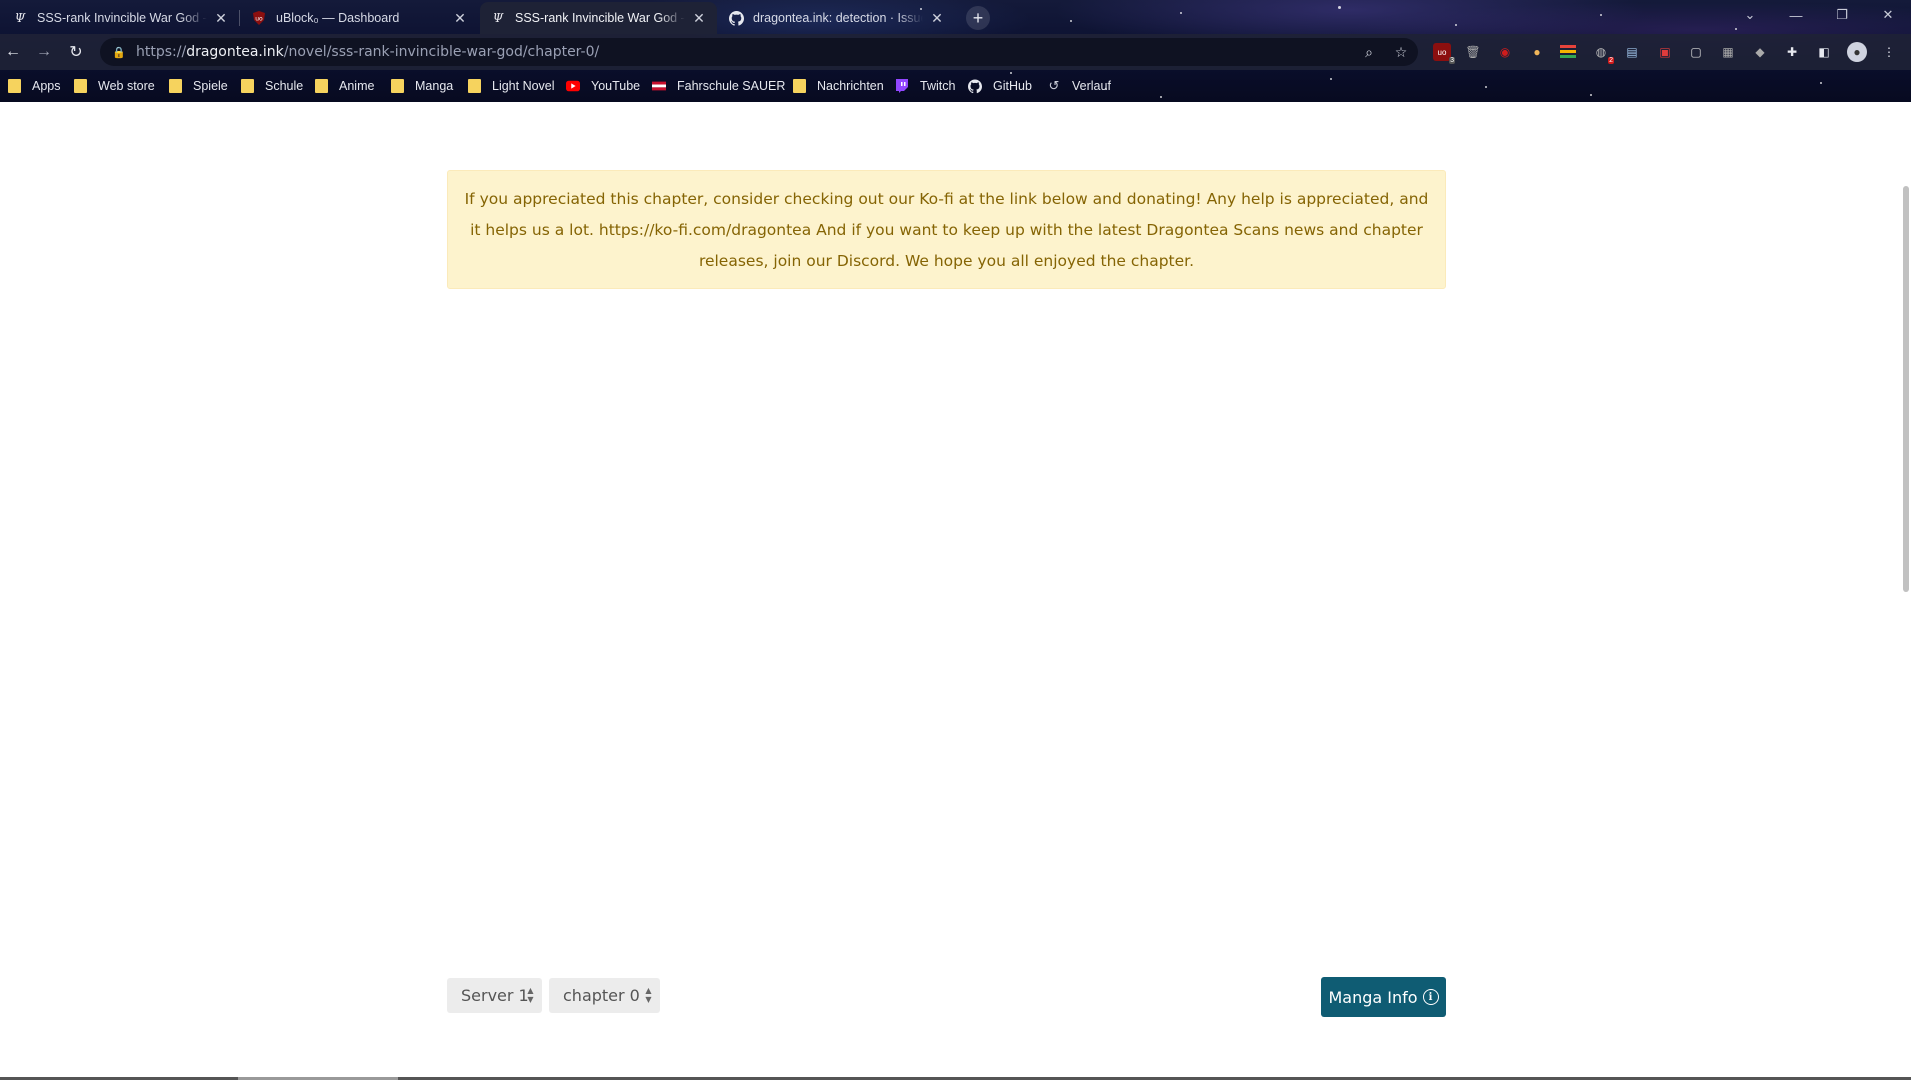 Image resolution: width=1911 pixels, height=1080 pixels. What do you see at coordinates (838, 86) in the screenshot?
I see `bookmark-nachrichten: Nachrichten` at bounding box center [838, 86].